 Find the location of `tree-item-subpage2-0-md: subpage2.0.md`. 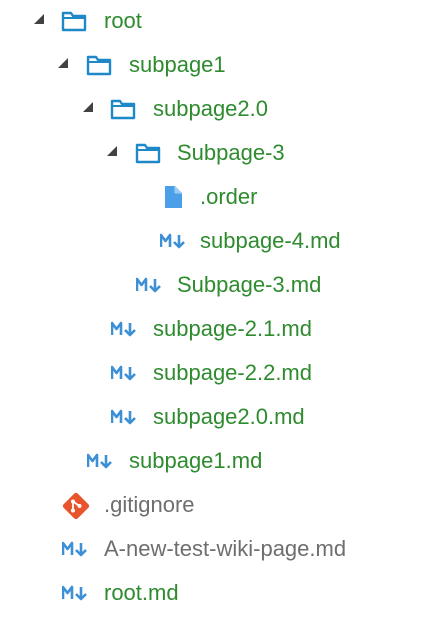

tree-item-subpage2-0-md: subpage2.0.md is located at coordinates (216, 418).